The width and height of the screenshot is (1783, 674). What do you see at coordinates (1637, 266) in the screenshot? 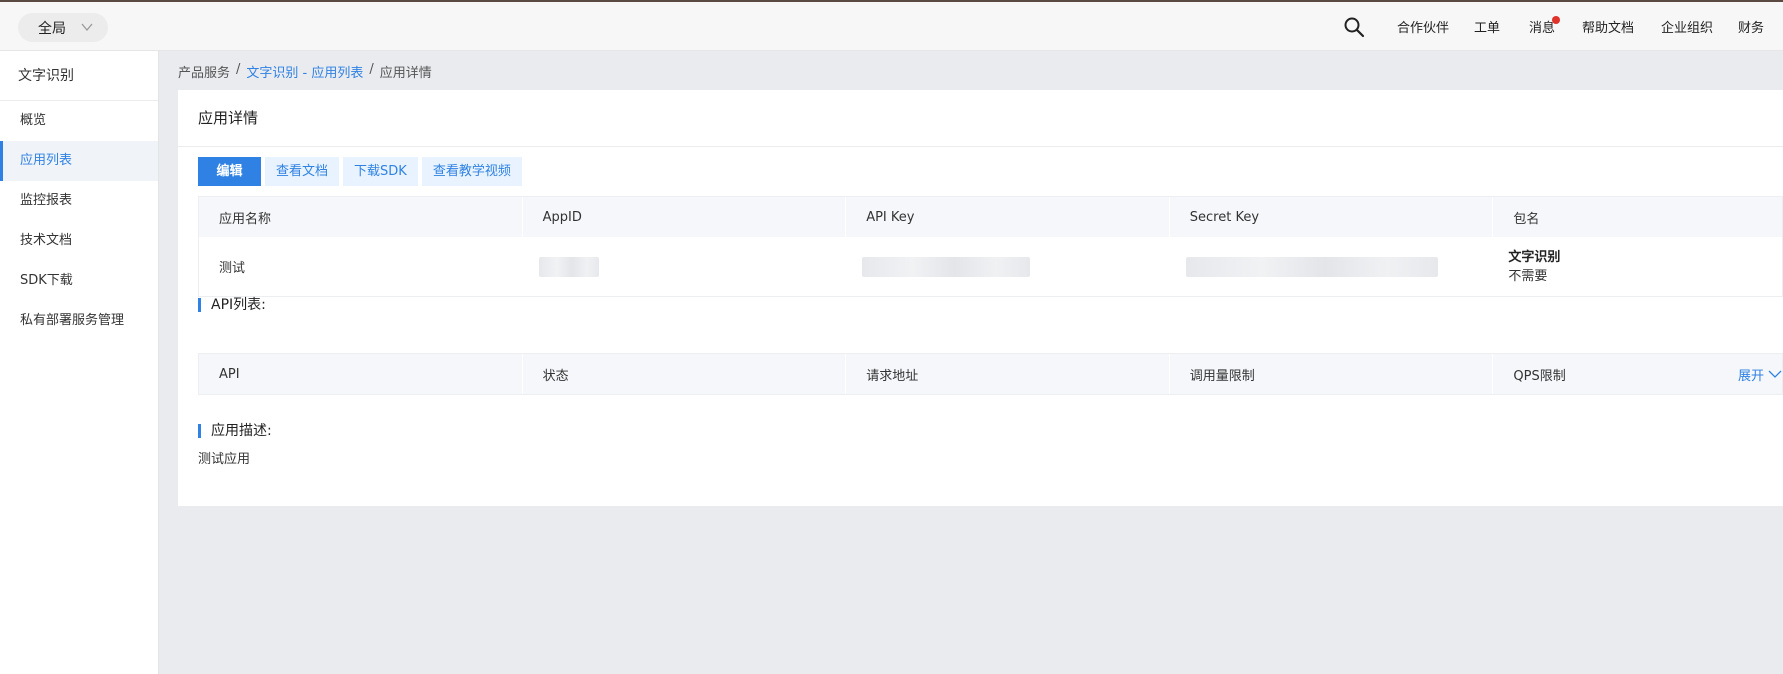
I see `cell-package: 文字识别 不需要` at bounding box center [1637, 266].